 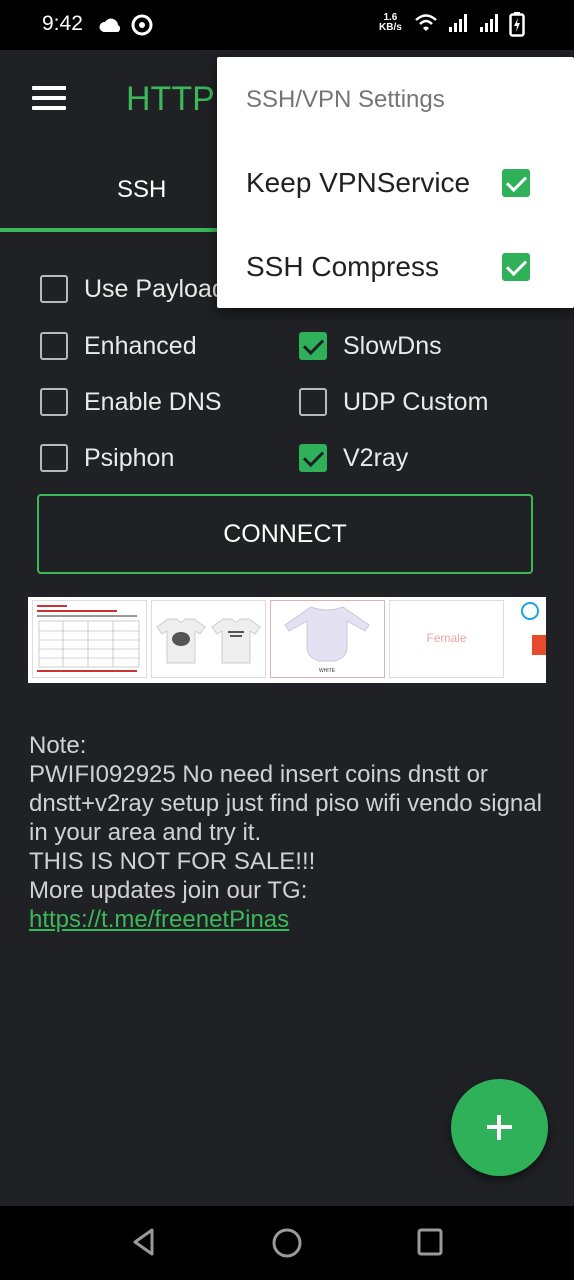 I want to click on status-time: 9:42, so click(x=62, y=23).